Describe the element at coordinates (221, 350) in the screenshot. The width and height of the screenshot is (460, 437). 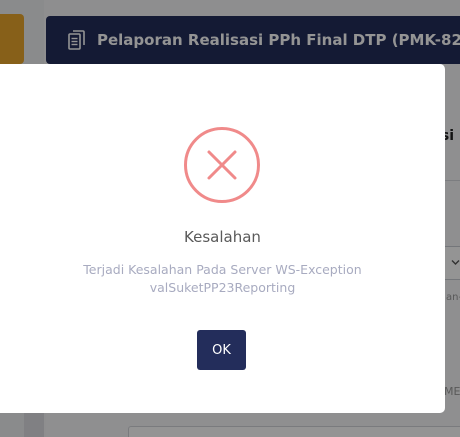
I see `ok-button: OK` at that location.